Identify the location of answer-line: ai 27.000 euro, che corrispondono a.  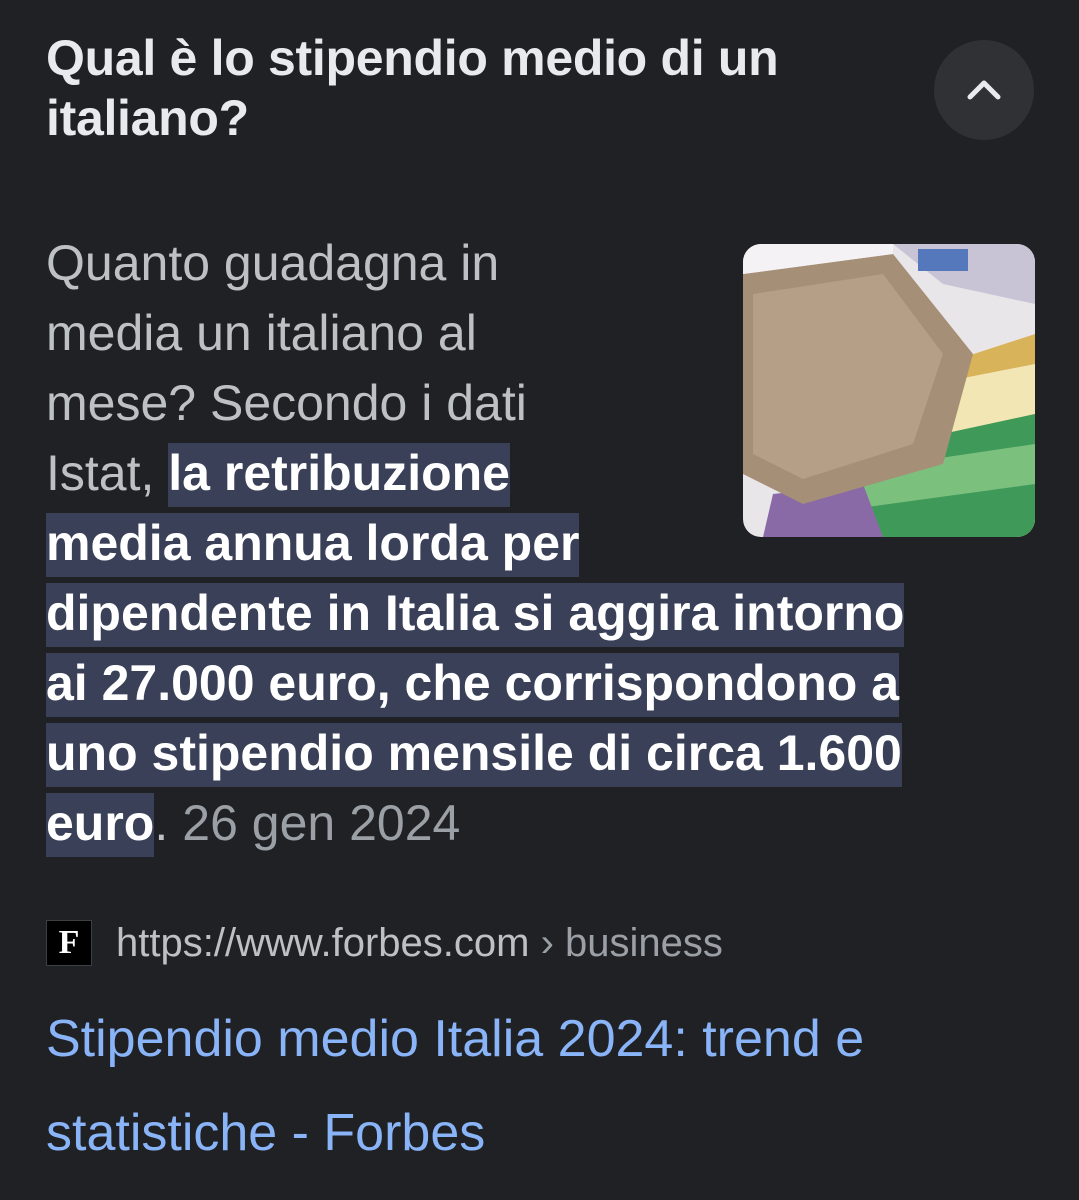
(541, 683).